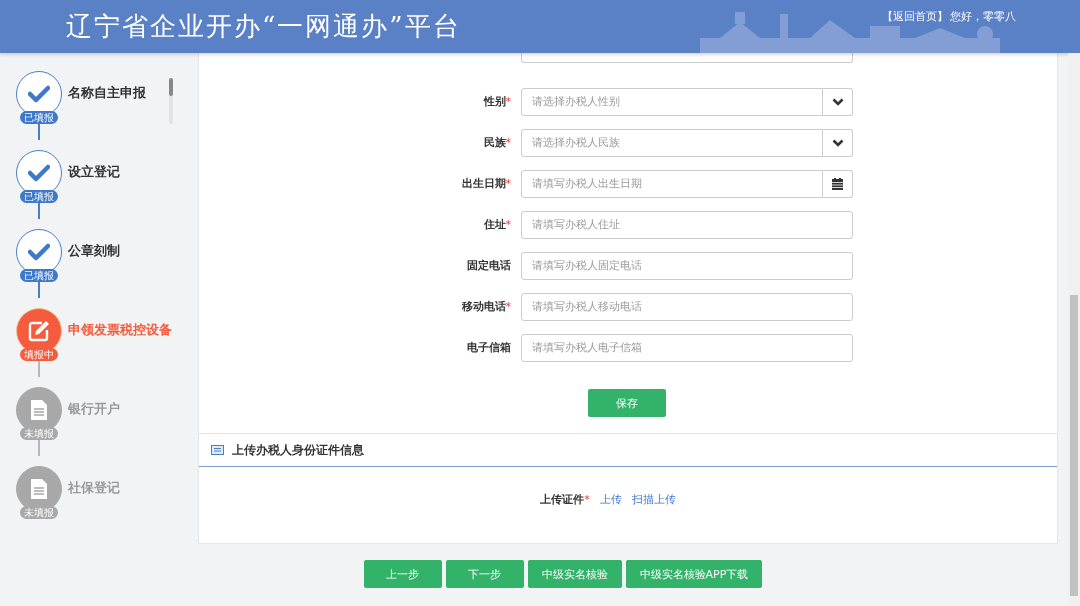 The image size is (1080, 606). I want to click on input-field: 请选择办税人性别, so click(672, 101).